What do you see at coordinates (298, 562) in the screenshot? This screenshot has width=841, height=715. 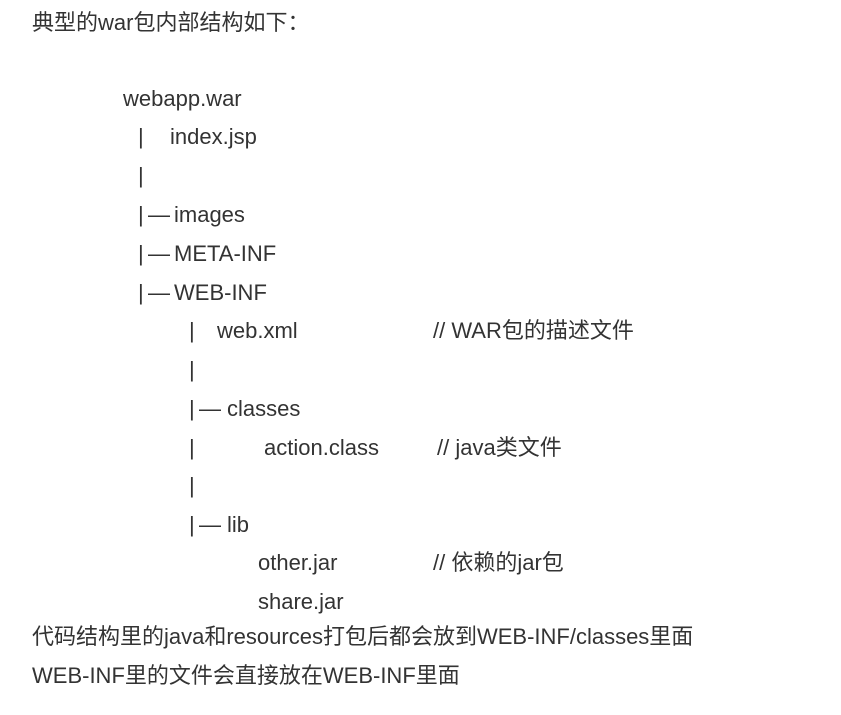 I see `tree-item-other-jar: other.jar` at bounding box center [298, 562].